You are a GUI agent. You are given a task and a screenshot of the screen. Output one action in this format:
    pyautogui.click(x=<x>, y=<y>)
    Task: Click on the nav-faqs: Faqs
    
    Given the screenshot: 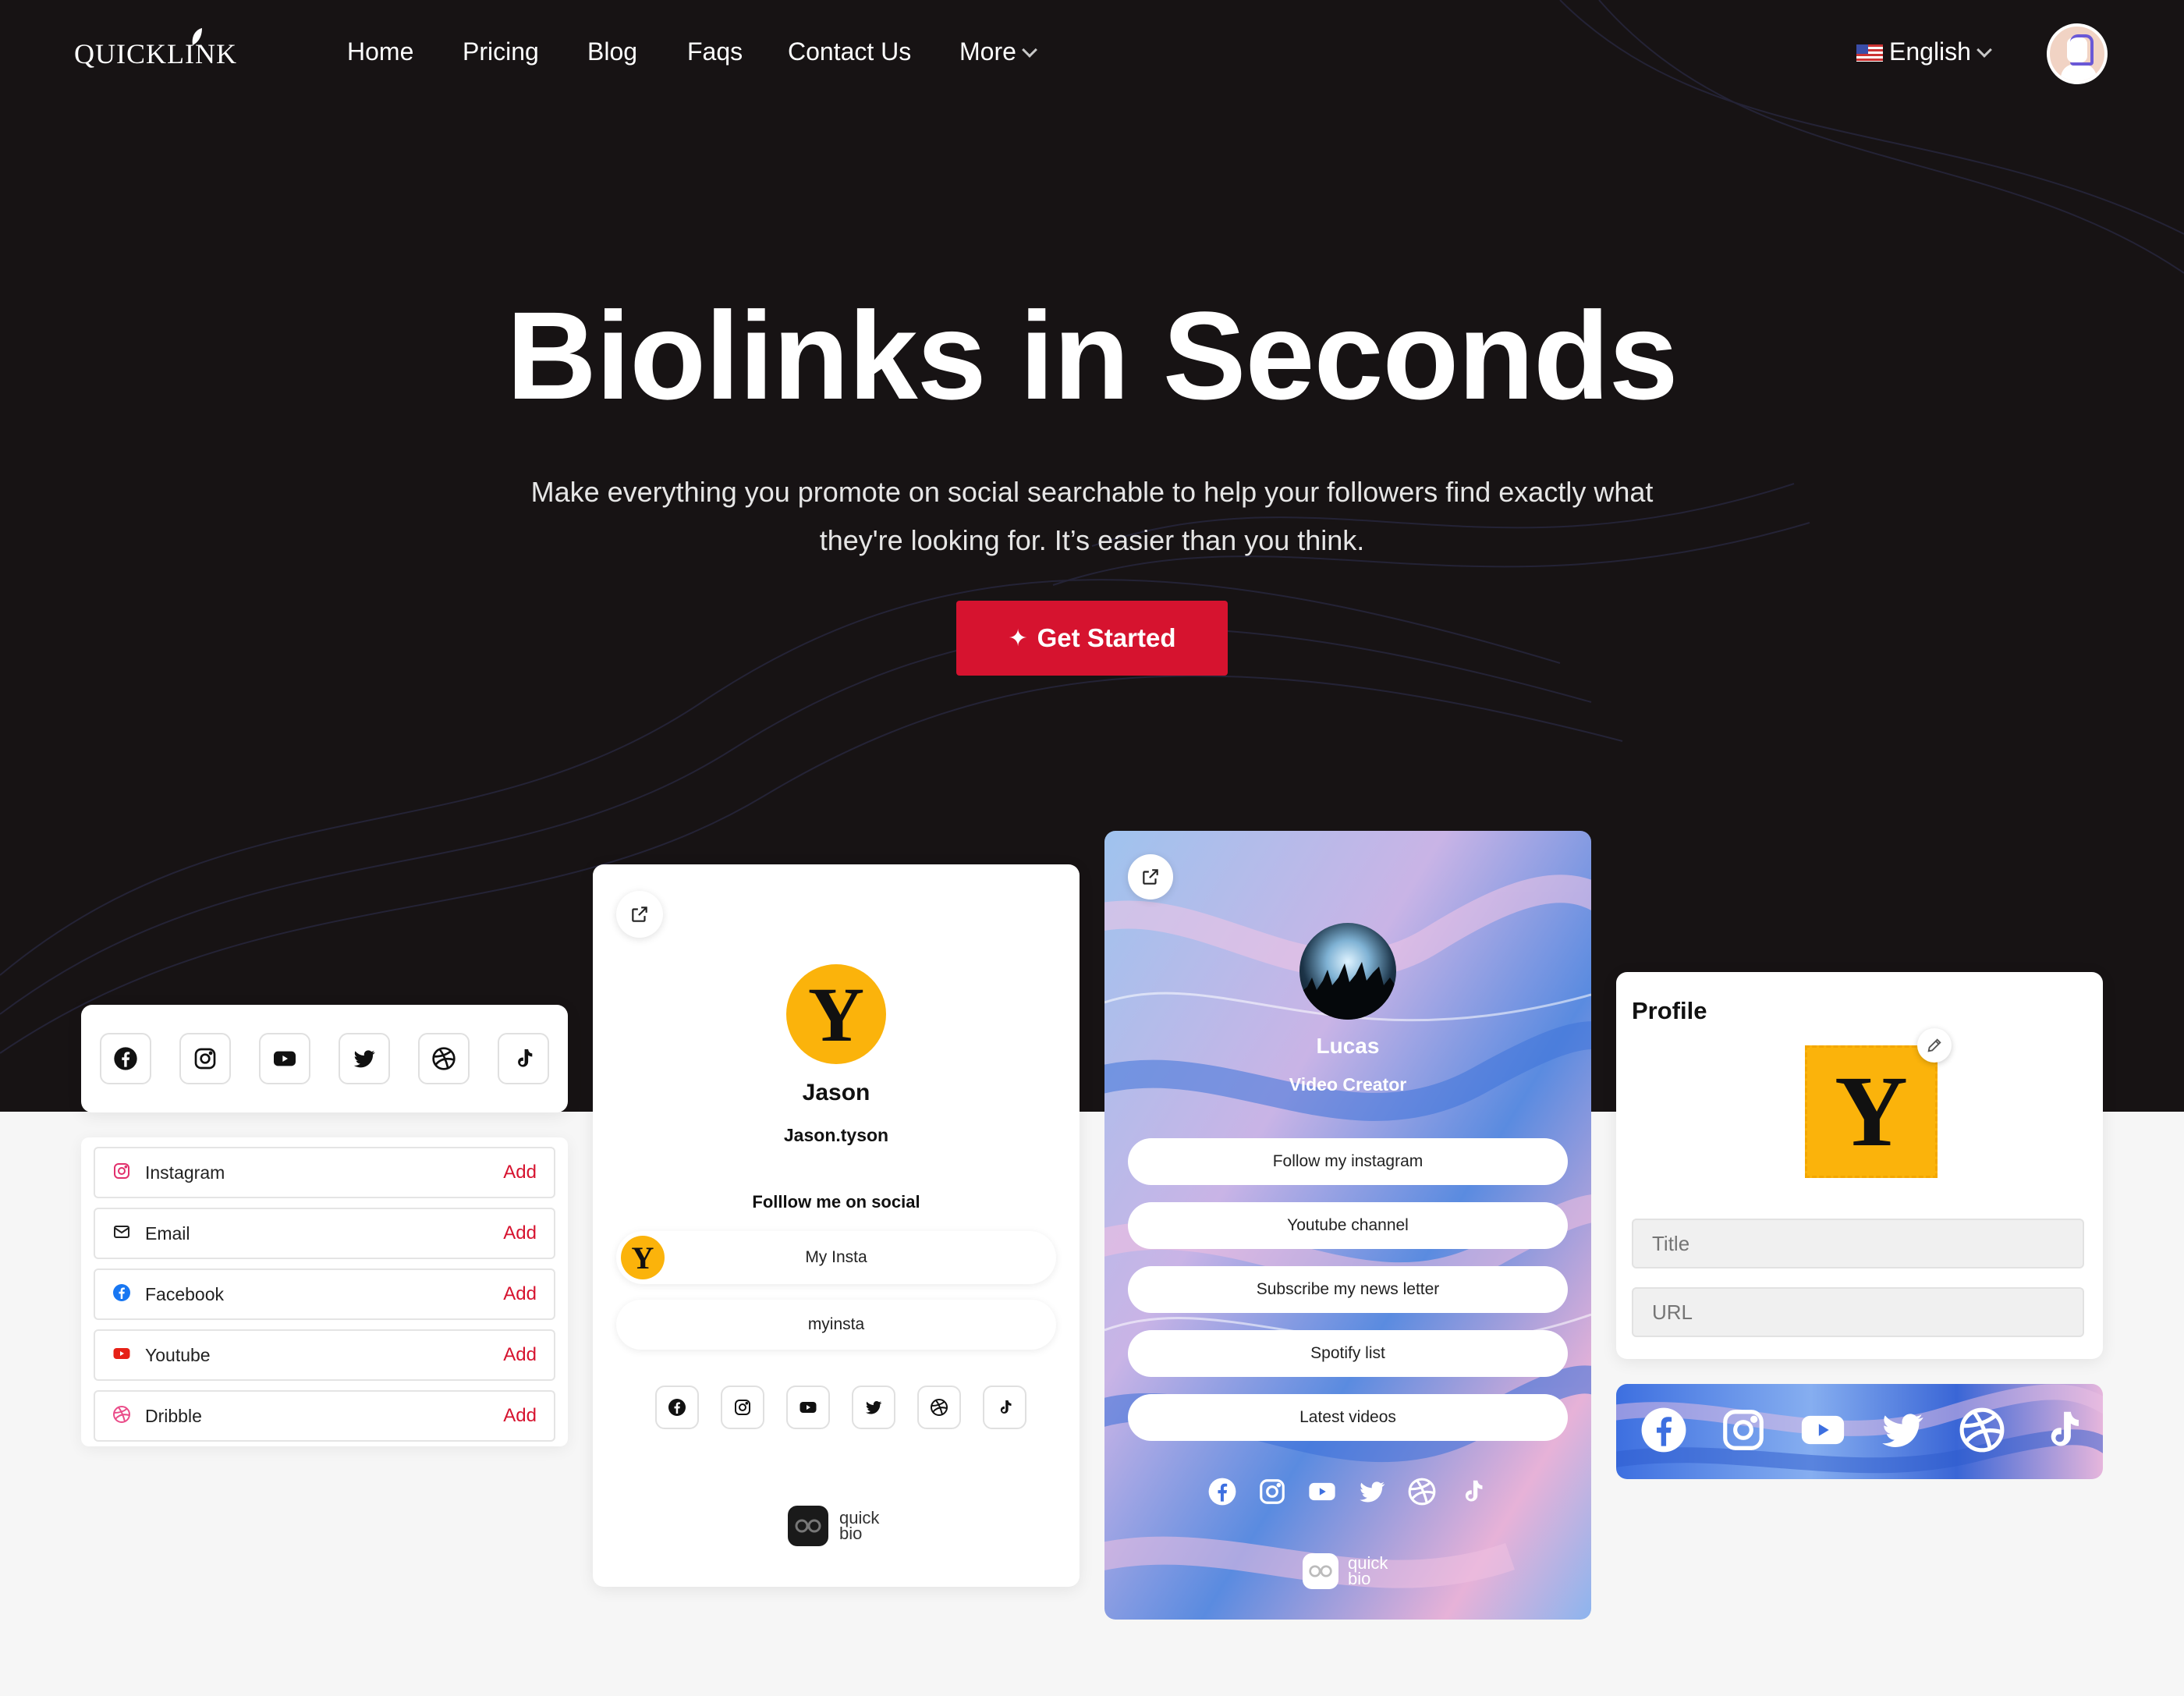 What is the action you would take?
    pyautogui.click(x=715, y=51)
    